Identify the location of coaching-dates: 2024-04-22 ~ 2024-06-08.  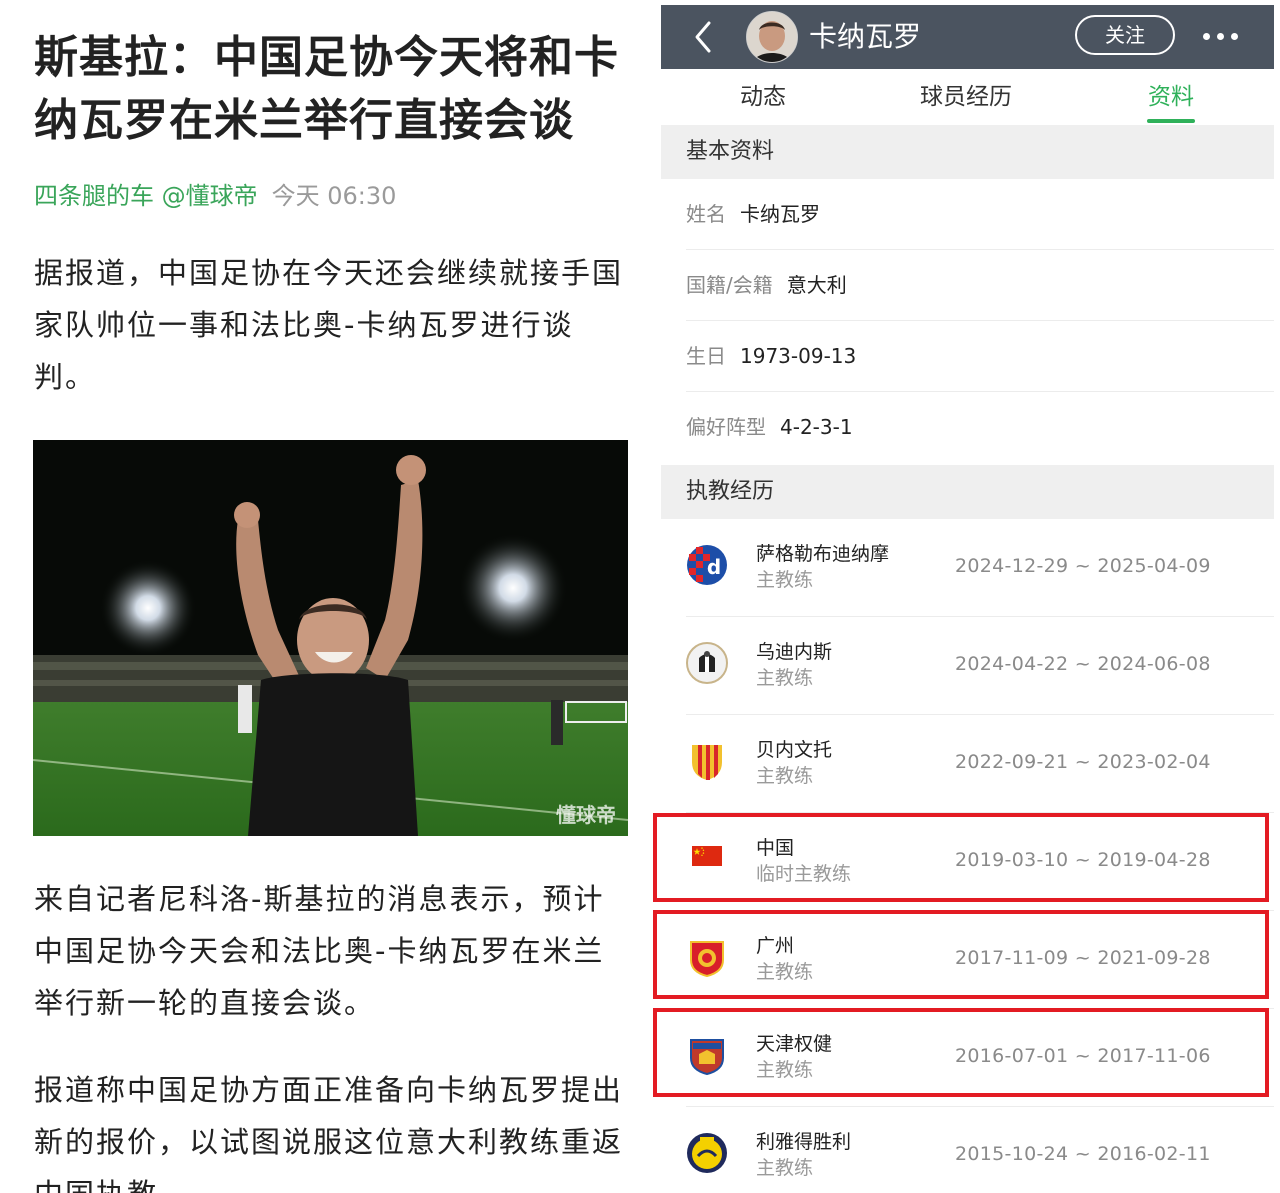
(1083, 664).